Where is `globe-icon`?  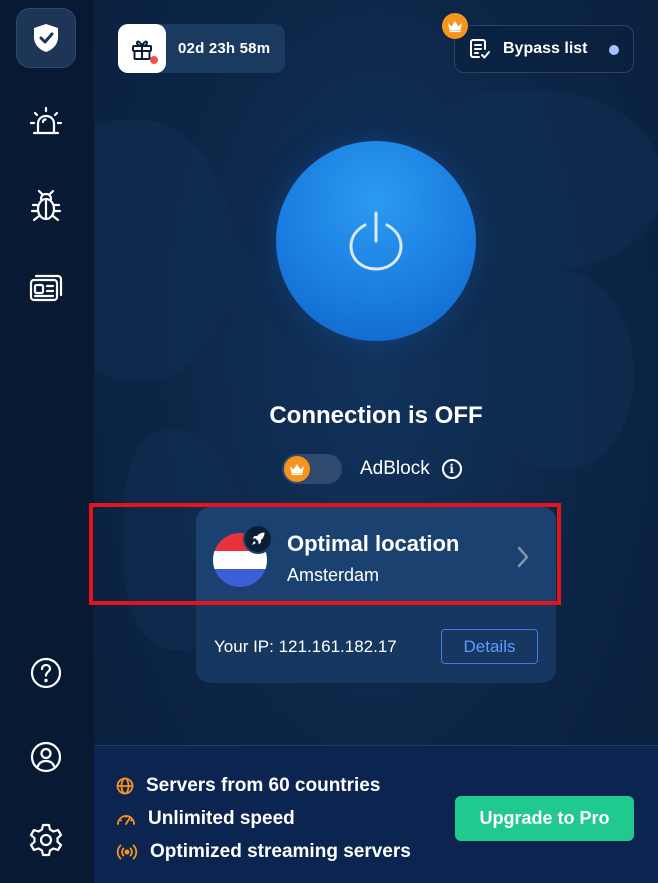 globe-icon is located at coordinates (125, 786).